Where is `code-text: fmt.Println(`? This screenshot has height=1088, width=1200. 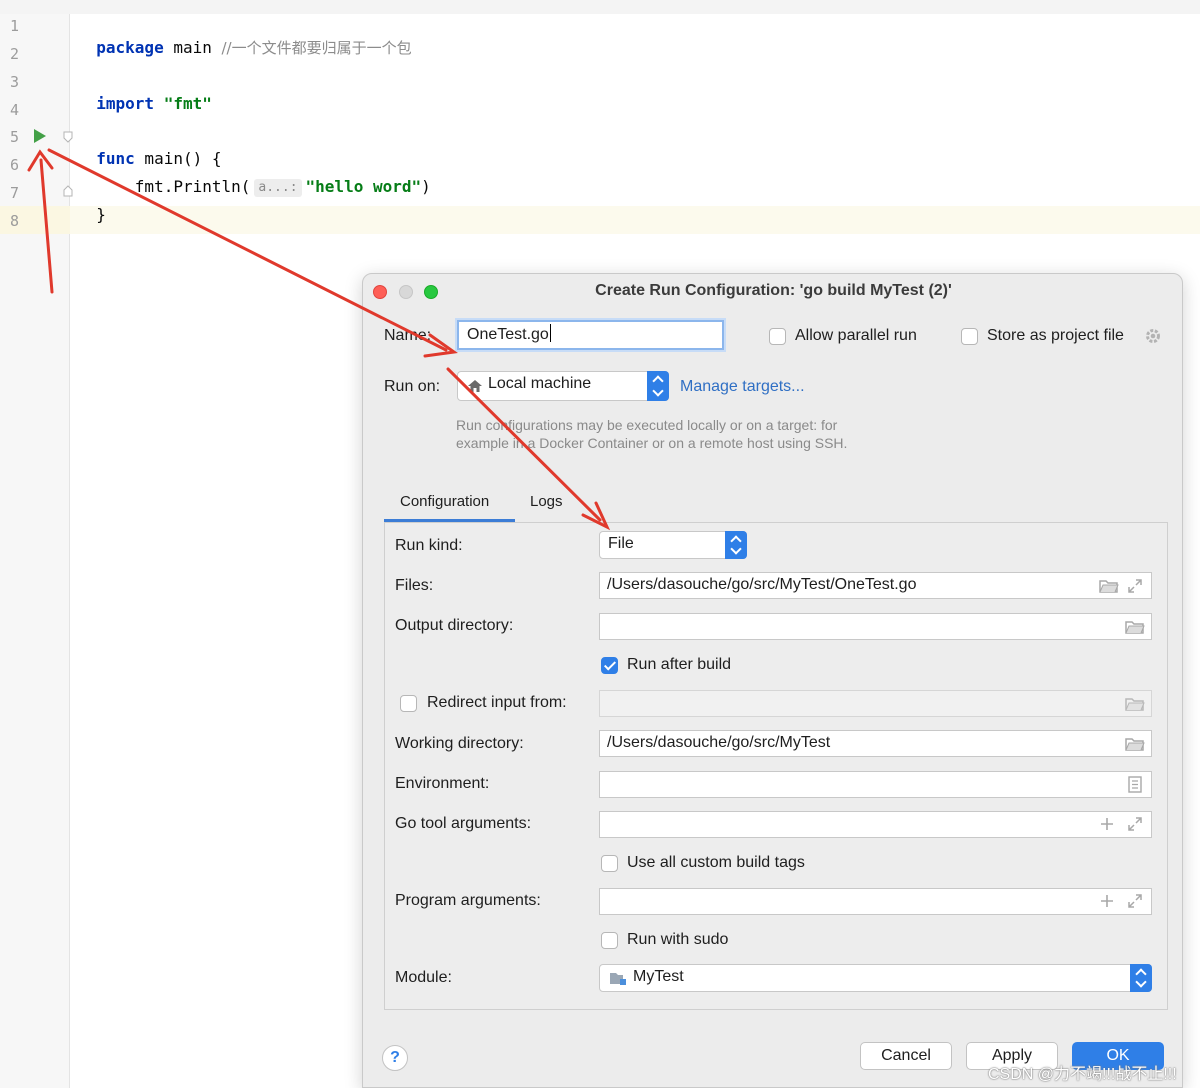 code-text: fmt.Println( is located at coordinates (173, 186).